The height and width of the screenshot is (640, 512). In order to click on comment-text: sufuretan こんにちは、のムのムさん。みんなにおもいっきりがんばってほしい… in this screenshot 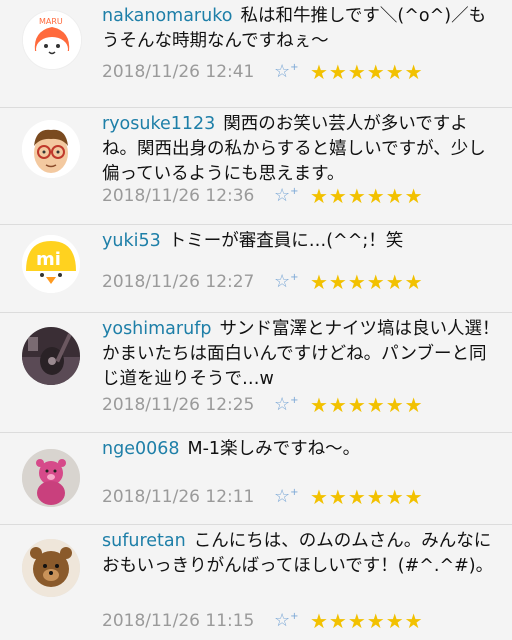, I will do `click(302, 554)`.